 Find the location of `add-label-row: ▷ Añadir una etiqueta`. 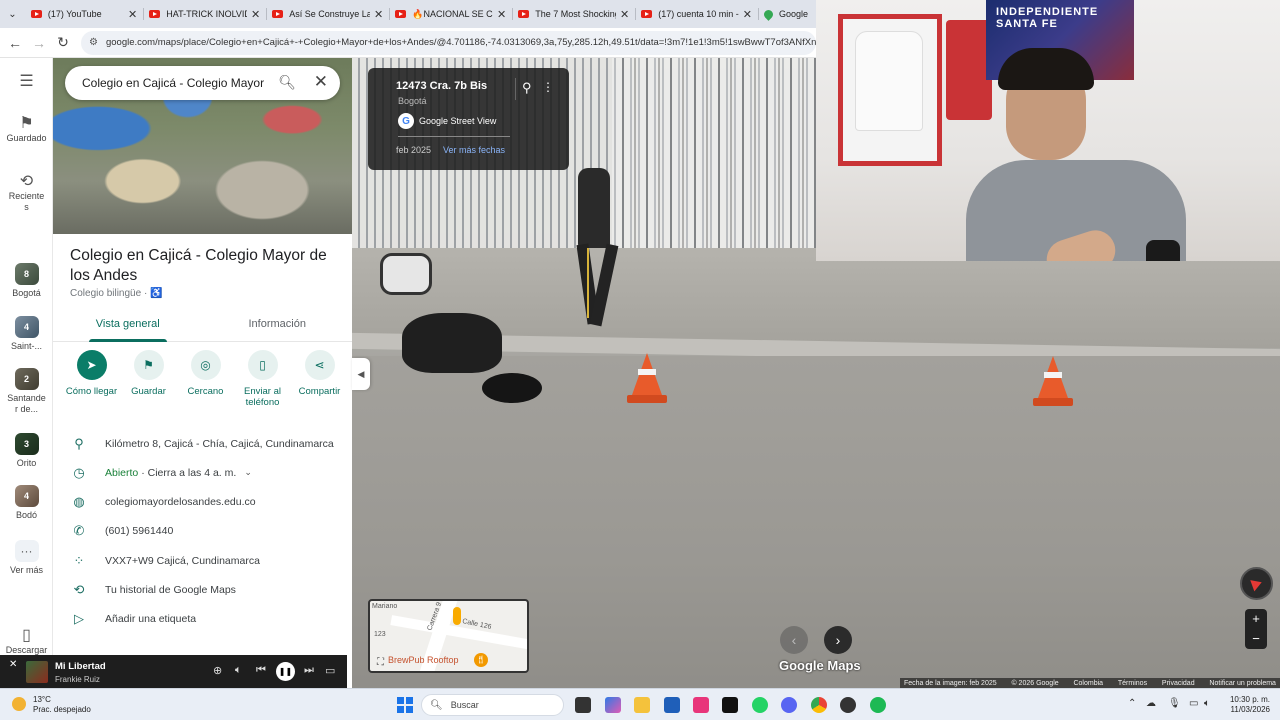

add-label-row: ▷ Añadir una etiqueta is located at coordinates (202, 618).